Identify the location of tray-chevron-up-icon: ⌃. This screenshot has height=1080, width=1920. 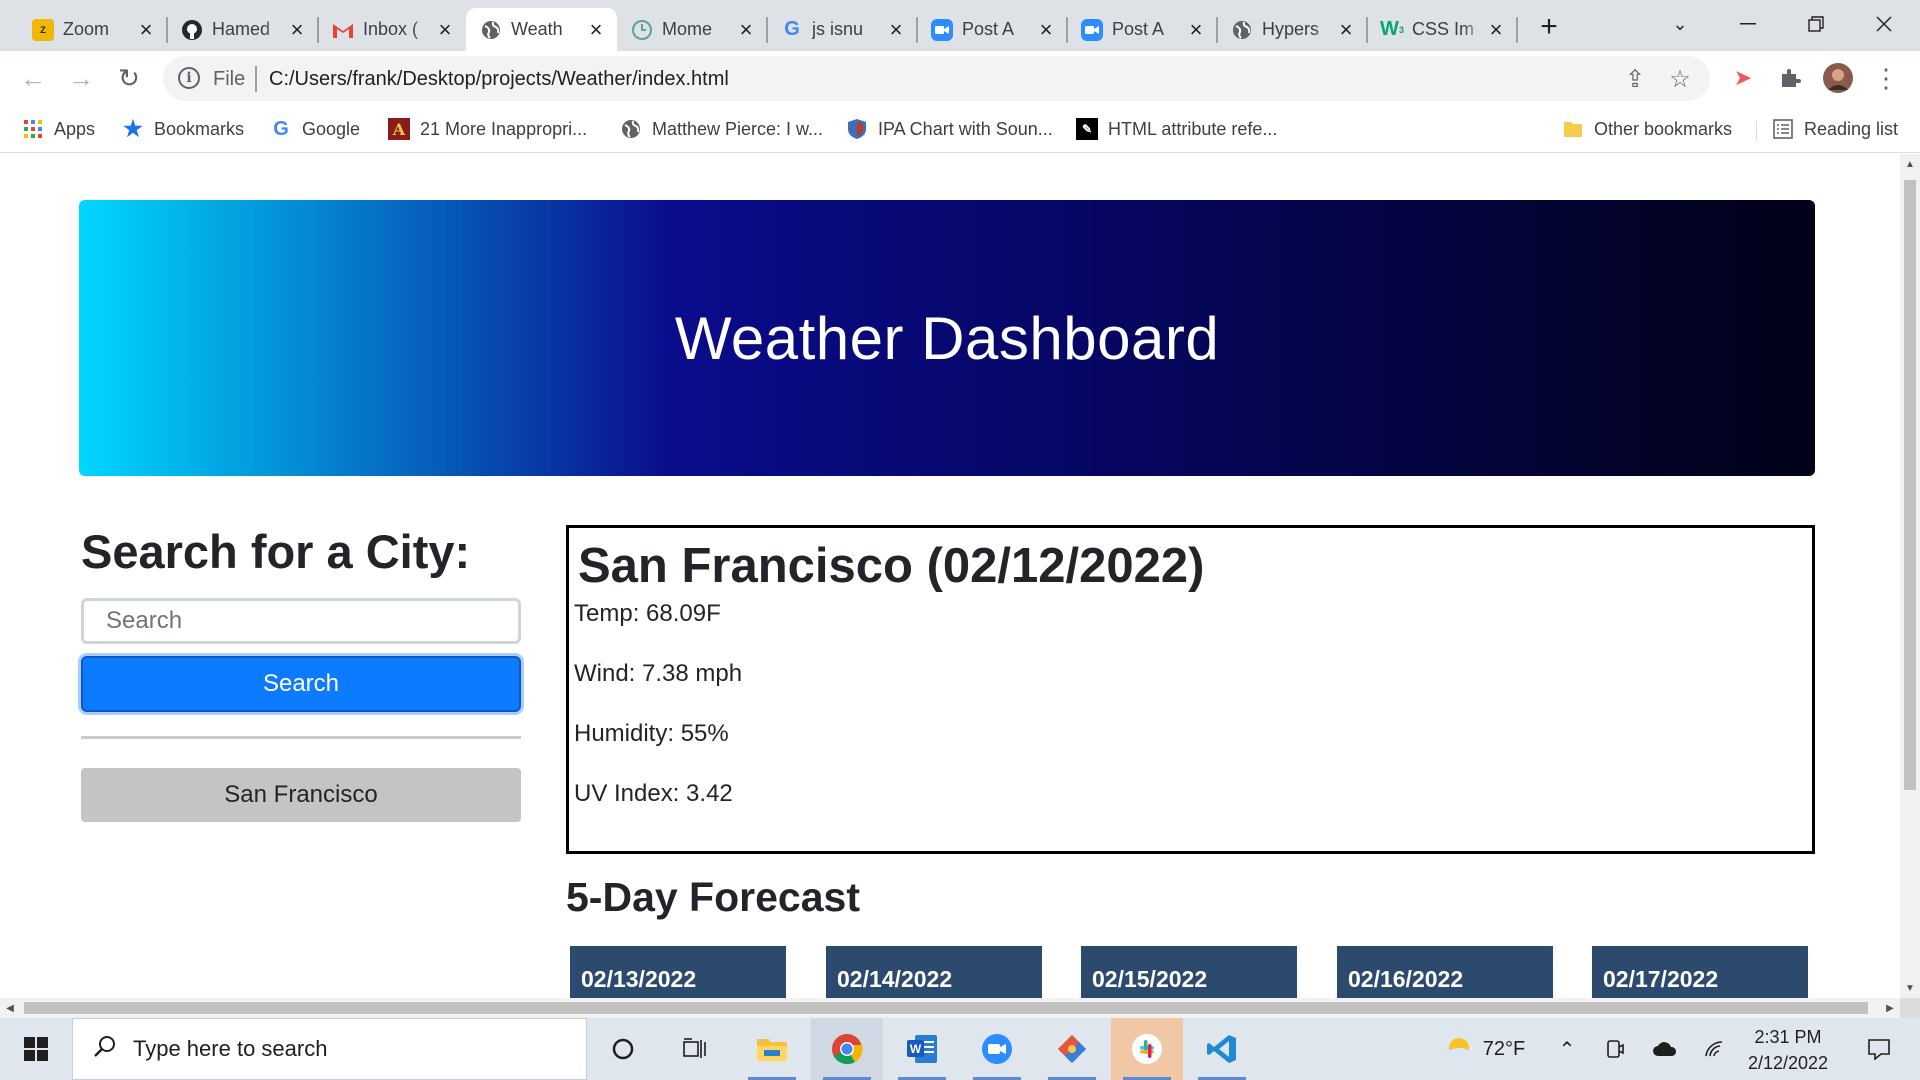
(1567, 1049).